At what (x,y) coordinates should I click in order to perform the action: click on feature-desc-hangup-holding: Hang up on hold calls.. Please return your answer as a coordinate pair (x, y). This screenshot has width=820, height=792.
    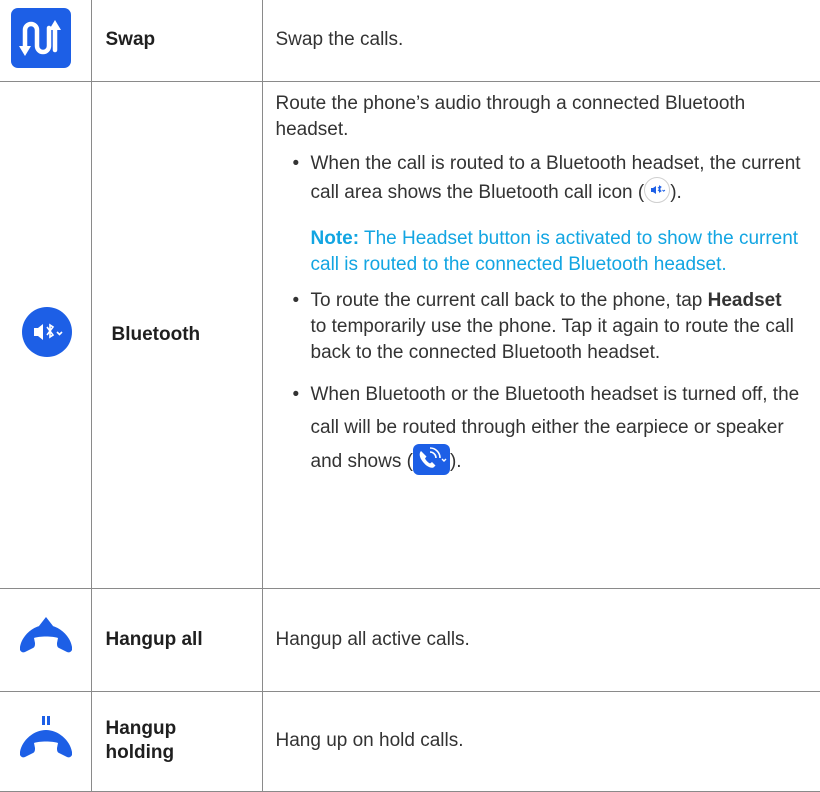
    Looking at the image, I should click on (540, 741).